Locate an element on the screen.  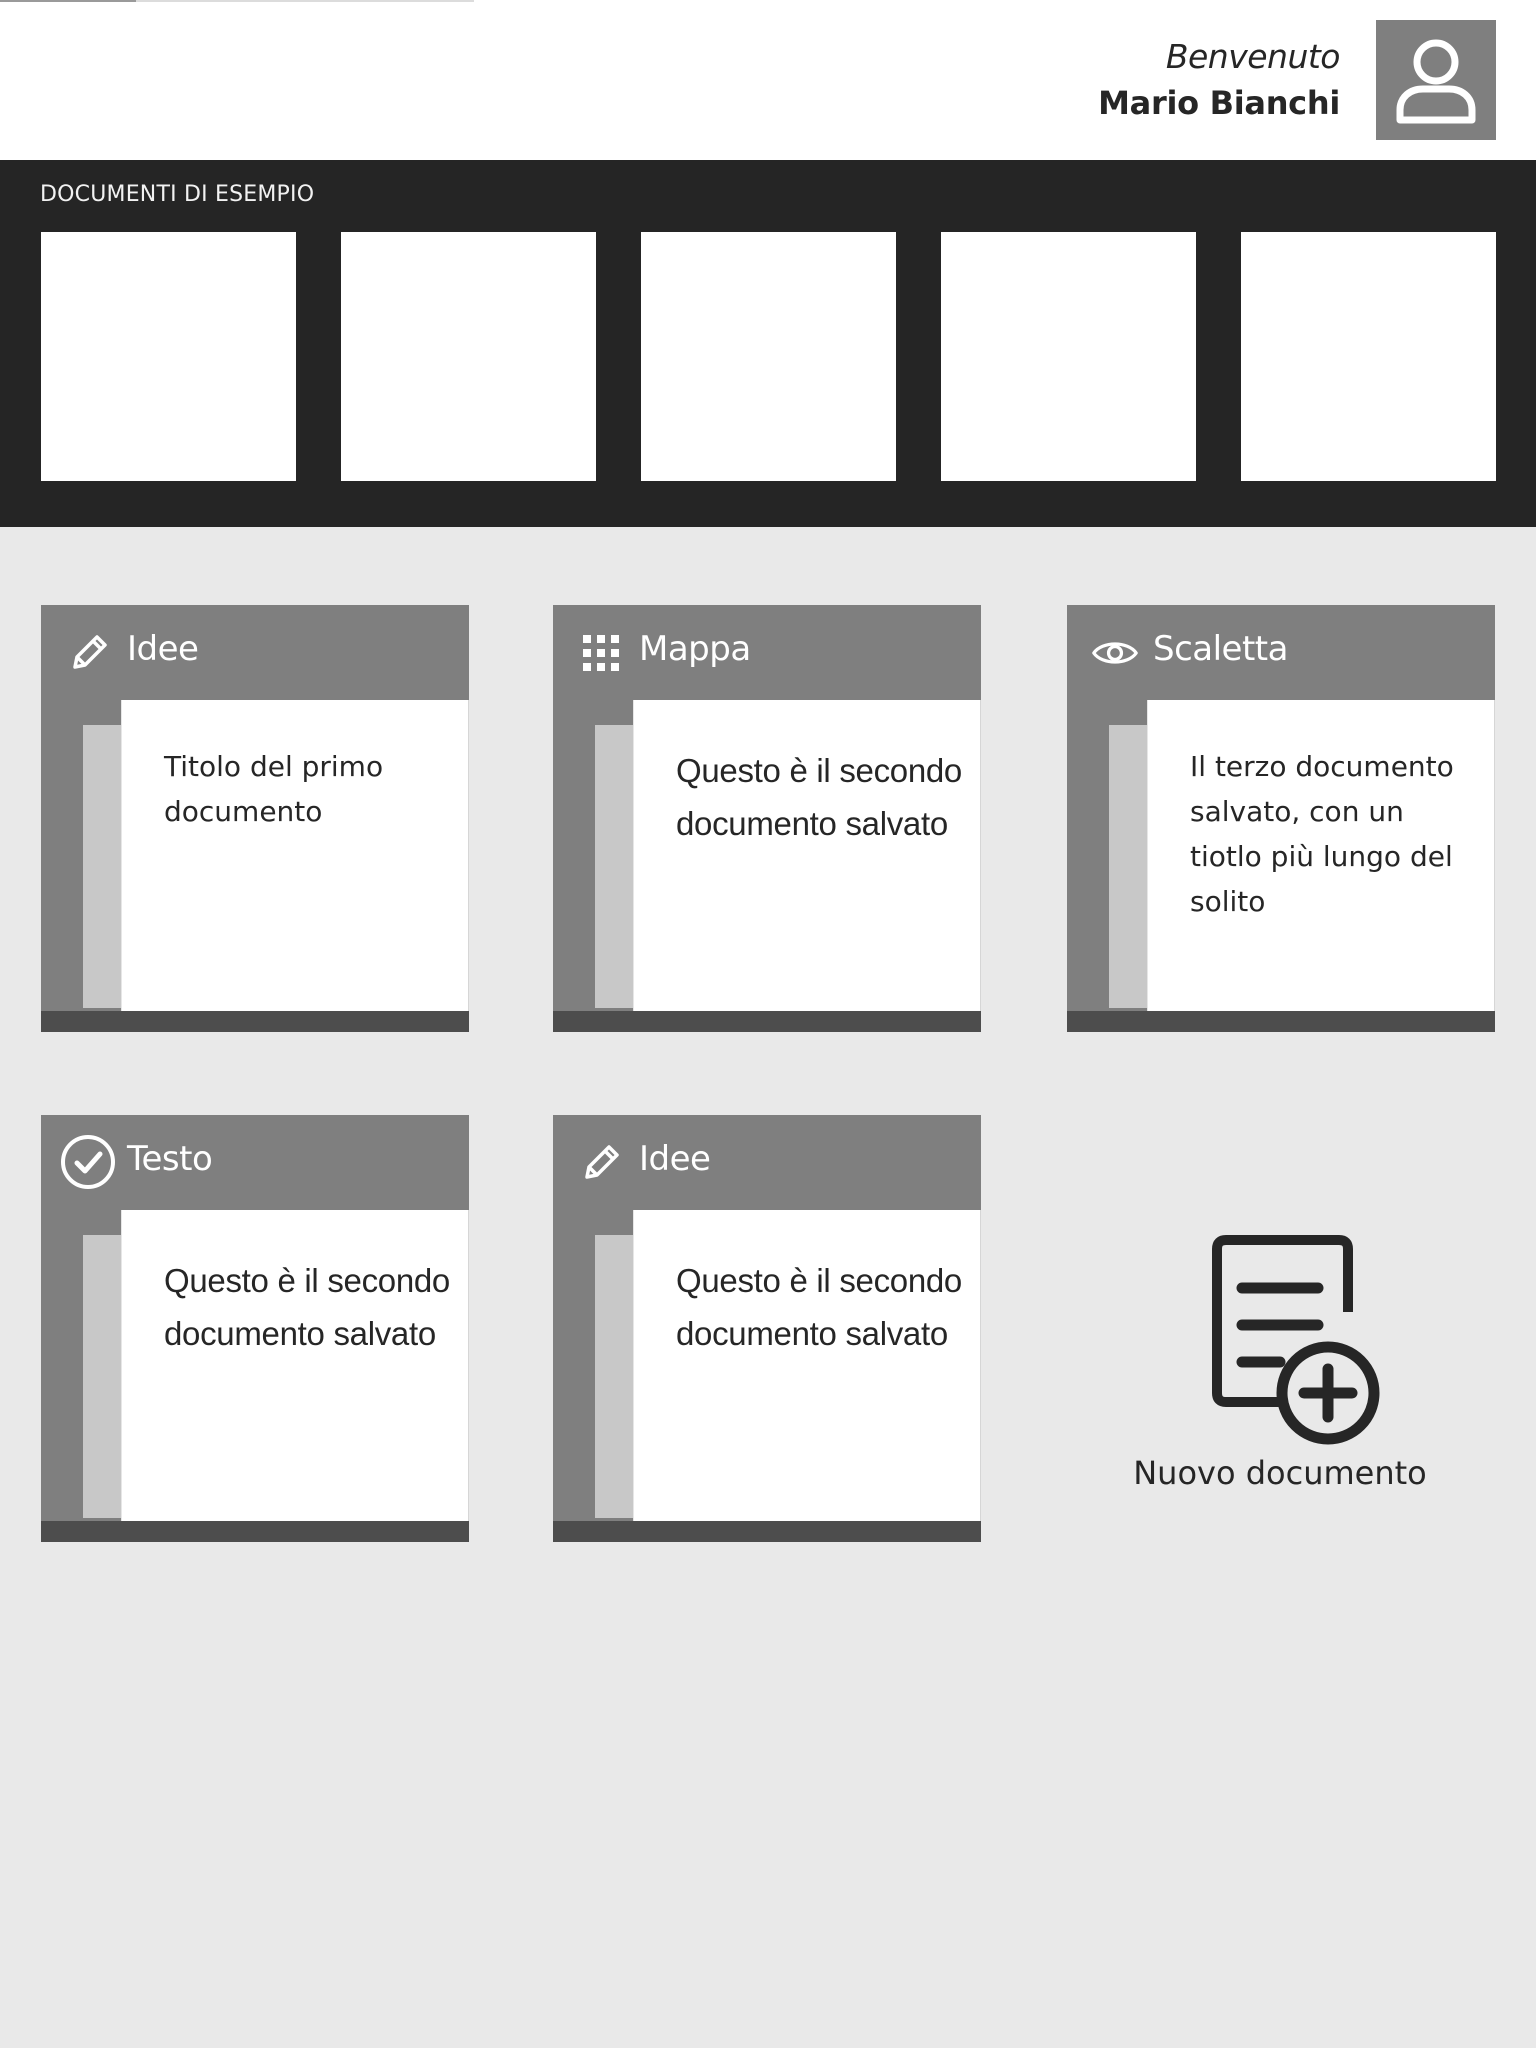
grid-icon is located at coordinates (601, 653).